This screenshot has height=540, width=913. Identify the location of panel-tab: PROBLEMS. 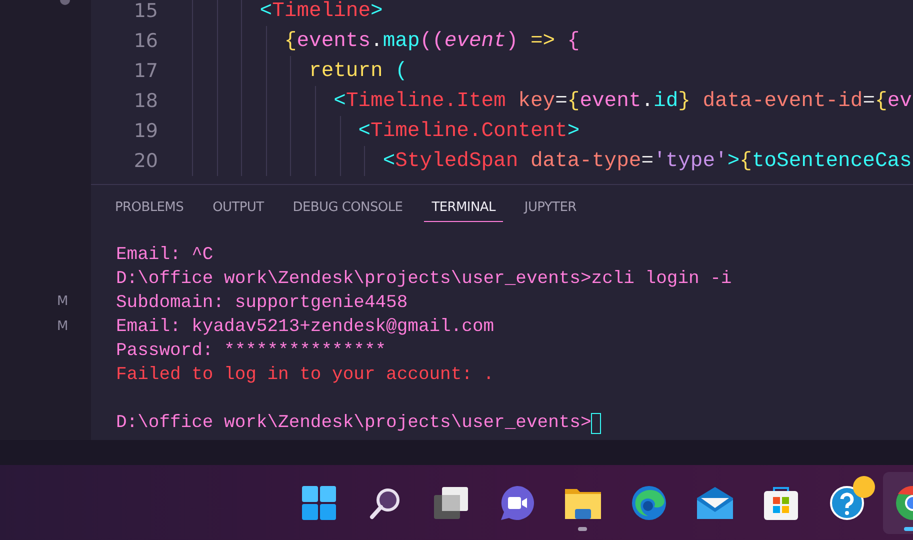
(149, 208).